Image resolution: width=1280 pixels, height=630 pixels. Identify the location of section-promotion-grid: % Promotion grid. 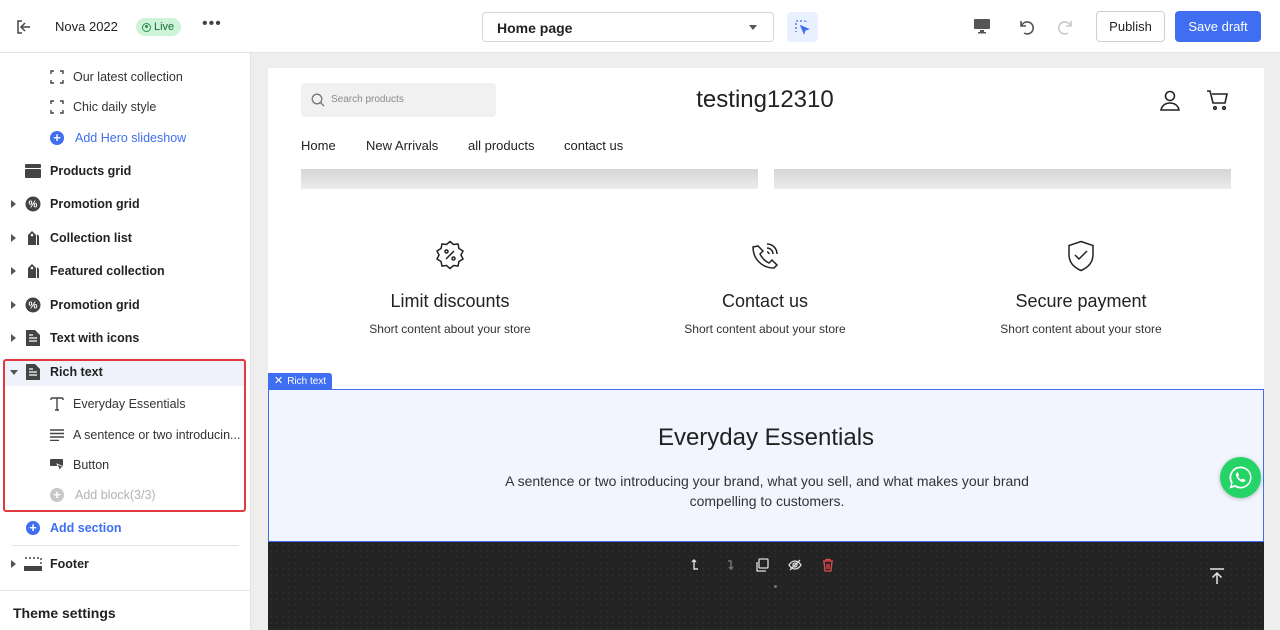
(125, 204).